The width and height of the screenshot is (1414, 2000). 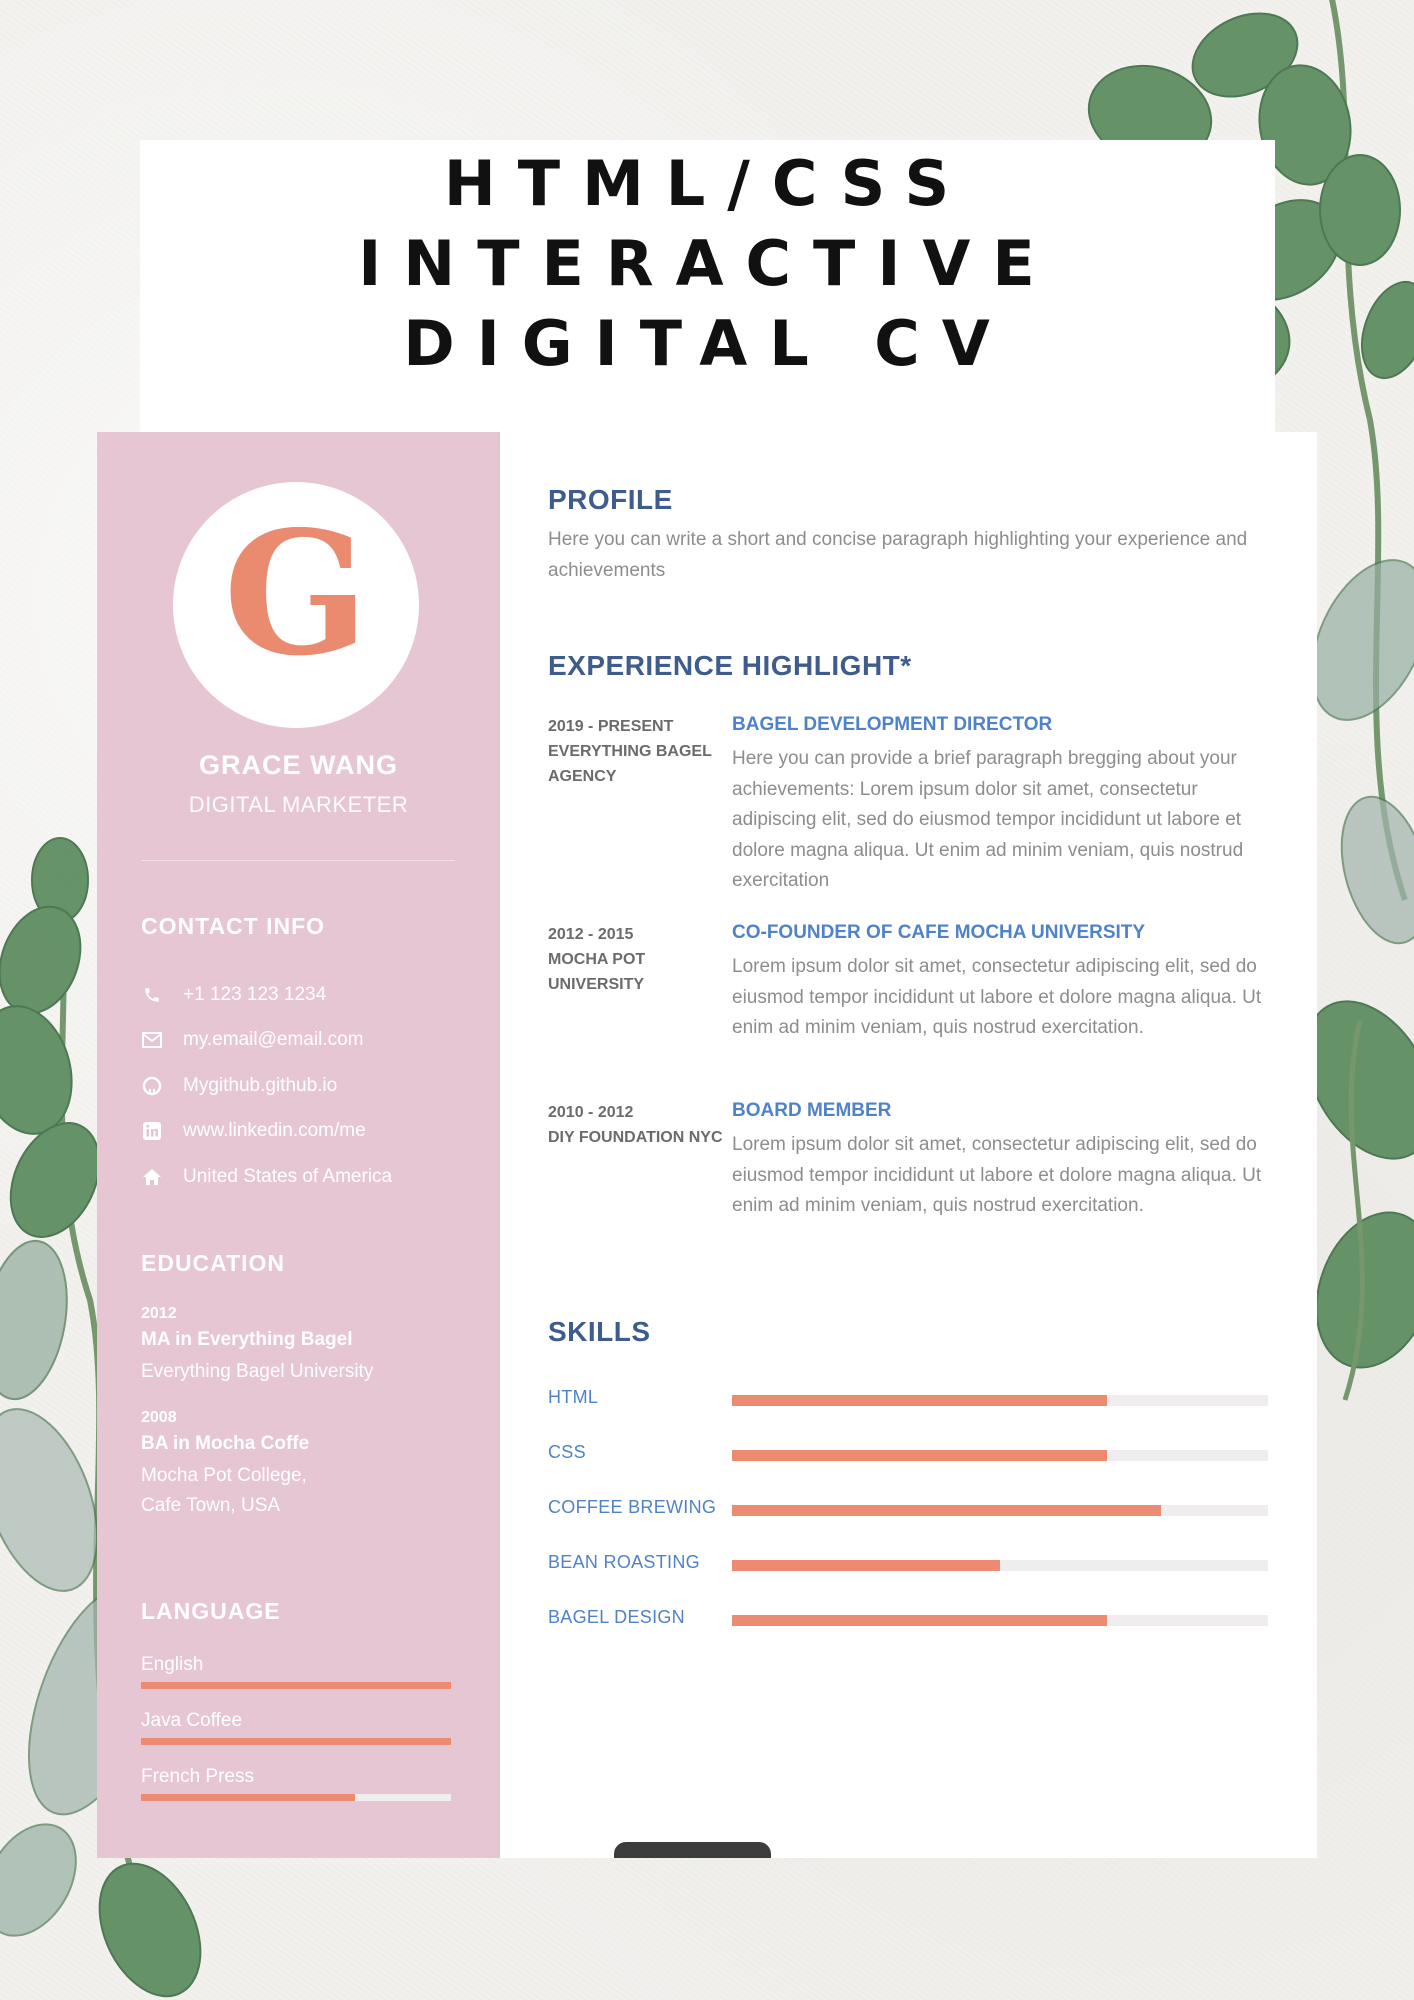 I want to click on skill-label: HTML, so click(x=573, y=1397).